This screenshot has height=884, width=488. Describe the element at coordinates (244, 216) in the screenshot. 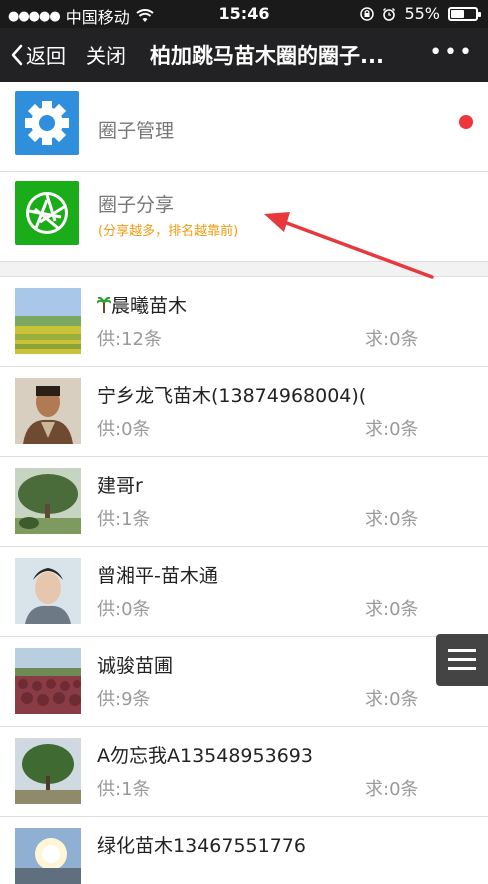

I see `circle-share-row: 圈子分享 (分享越多，排名越靠前)` at that location.